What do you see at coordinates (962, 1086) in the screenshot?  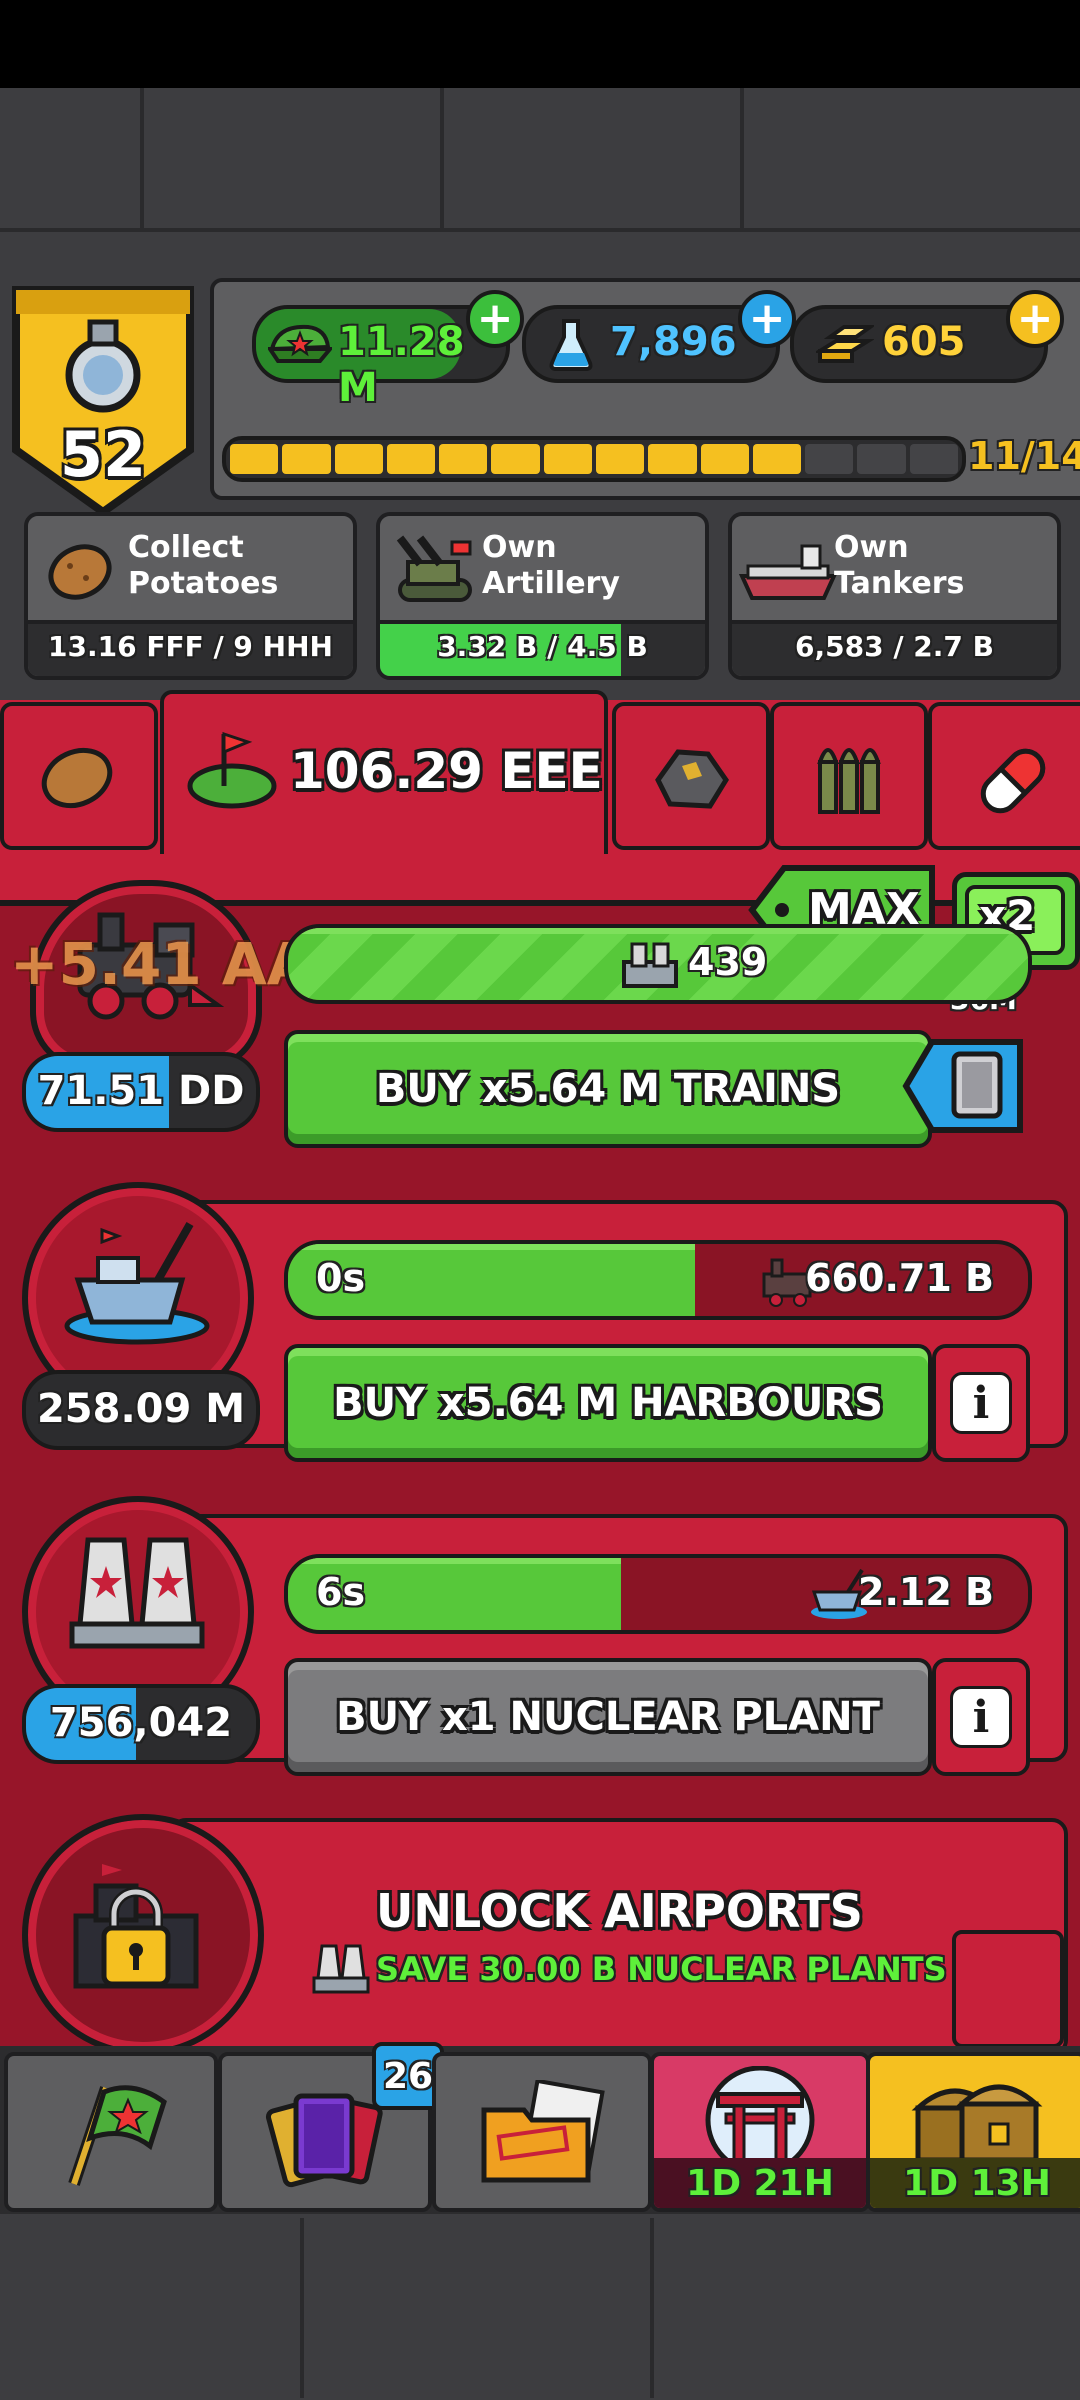 I see `card-swap-icon` at bounding box center [962, 1086].